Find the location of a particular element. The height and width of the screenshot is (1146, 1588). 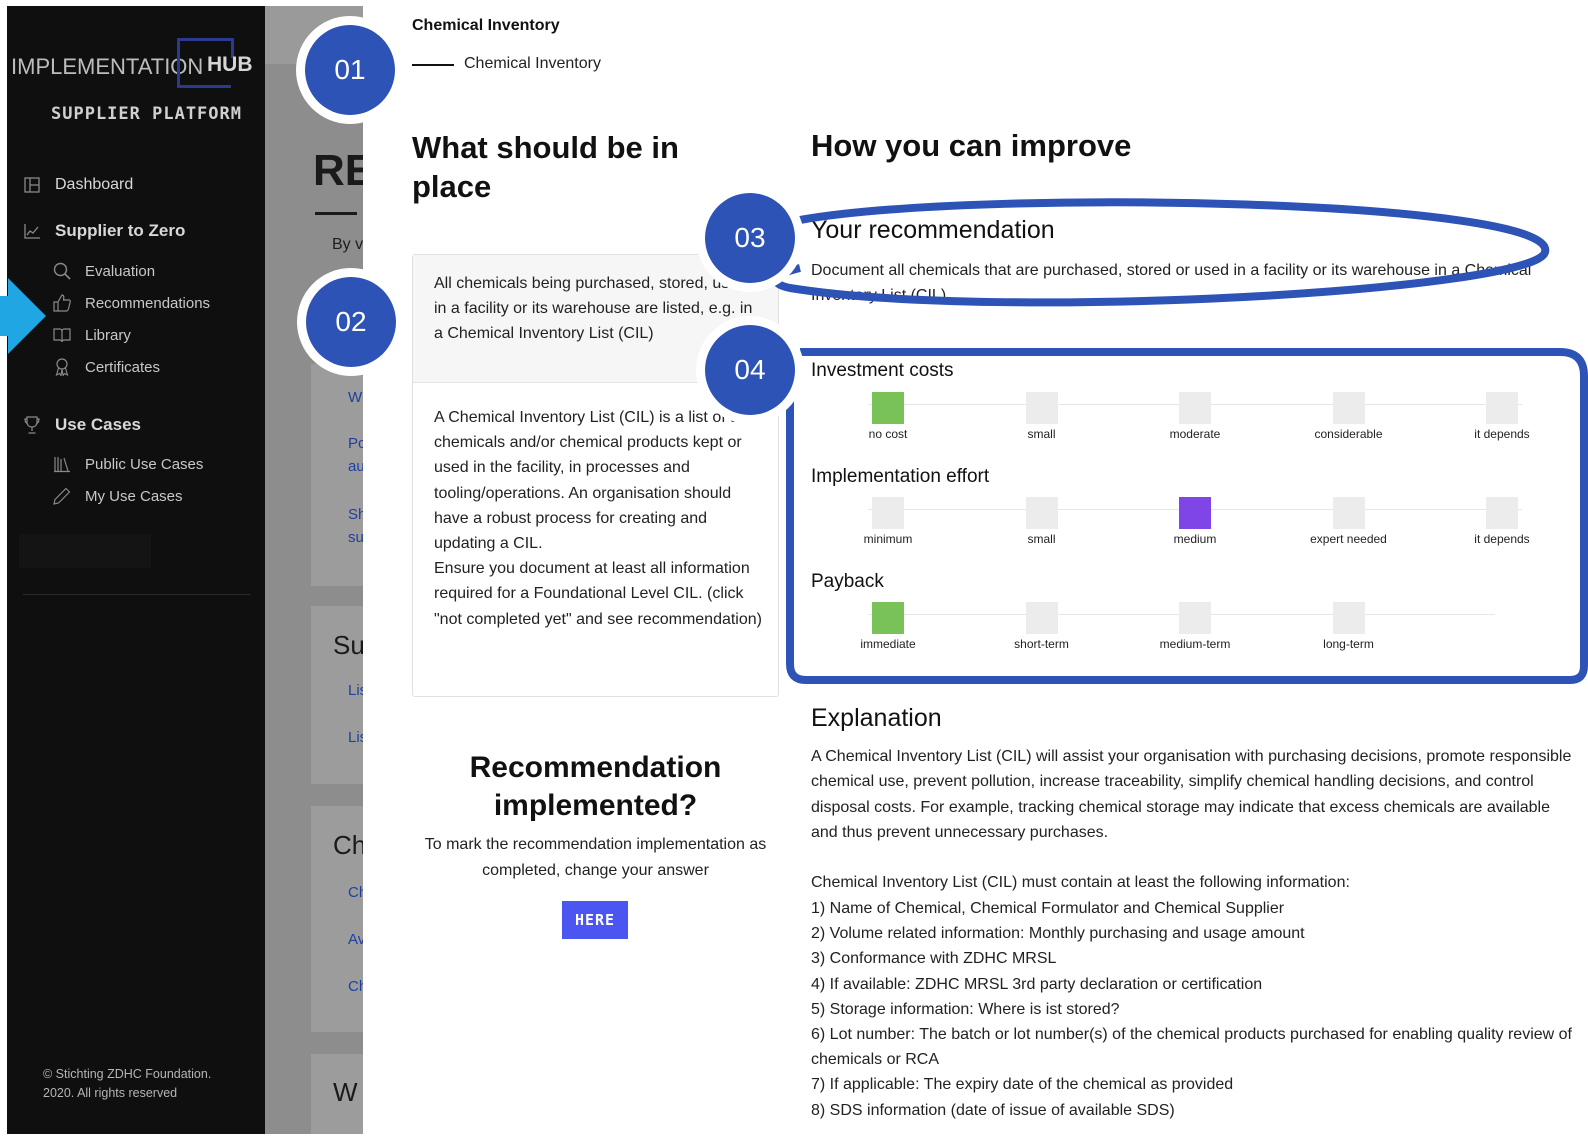

implementation-hub-logo: IMPLEMENTATION HUB is located at coordinates (136, 66).